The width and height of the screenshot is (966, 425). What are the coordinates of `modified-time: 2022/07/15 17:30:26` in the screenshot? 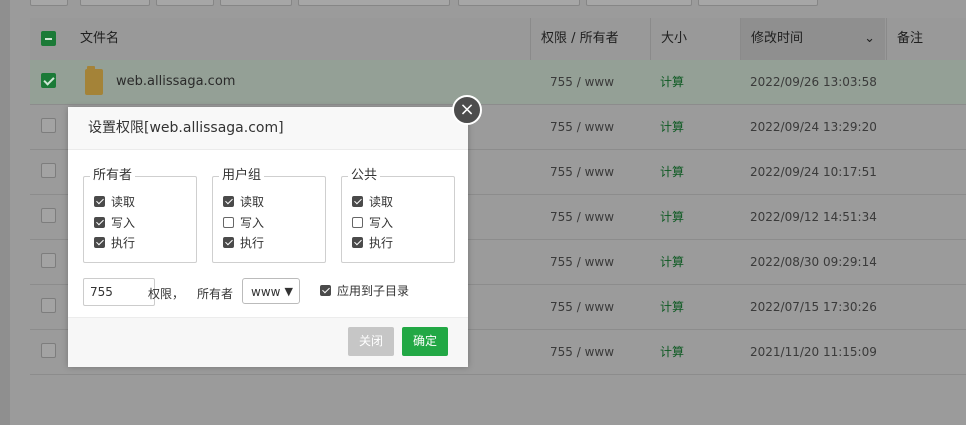 It's located at (813, 307).